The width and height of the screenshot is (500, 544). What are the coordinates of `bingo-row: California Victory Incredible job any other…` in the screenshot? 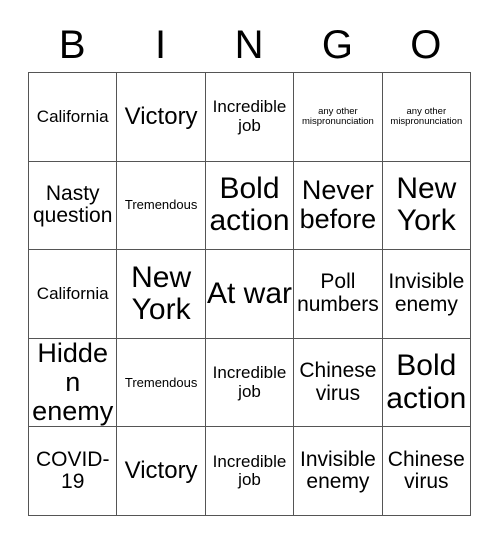 It's located at (250, 117).